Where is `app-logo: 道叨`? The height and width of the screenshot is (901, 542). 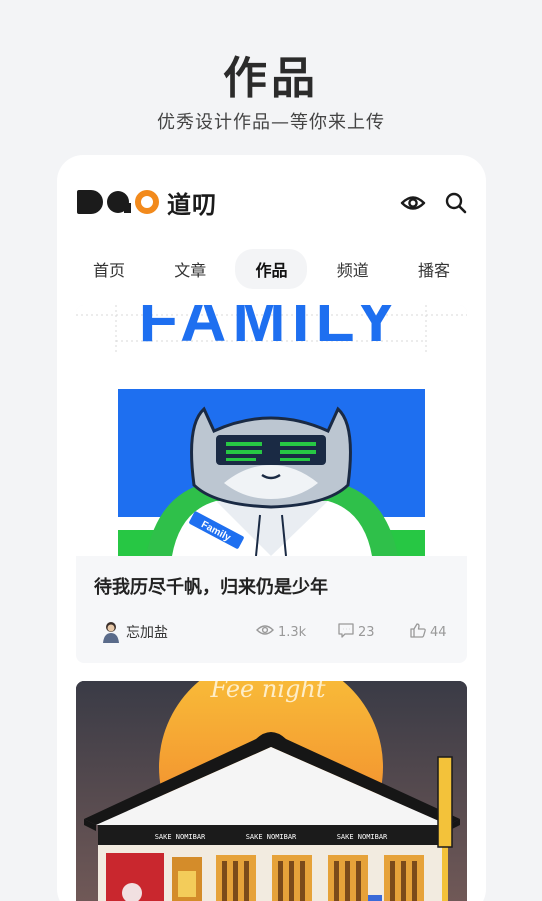
app-logo: 道叨 is located at coordinates (147, 203).